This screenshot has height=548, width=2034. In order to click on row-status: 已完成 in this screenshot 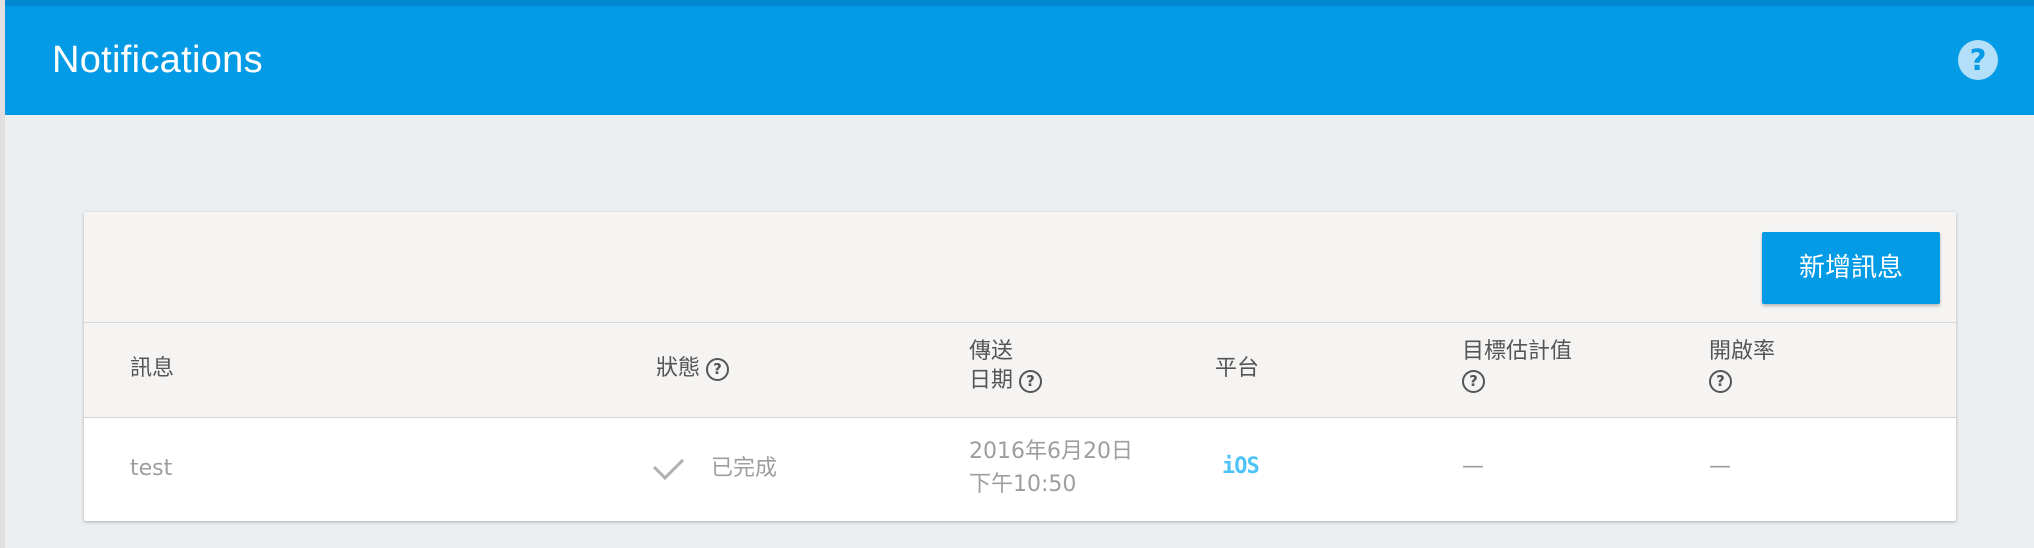, I will do `click(714, 466)`.